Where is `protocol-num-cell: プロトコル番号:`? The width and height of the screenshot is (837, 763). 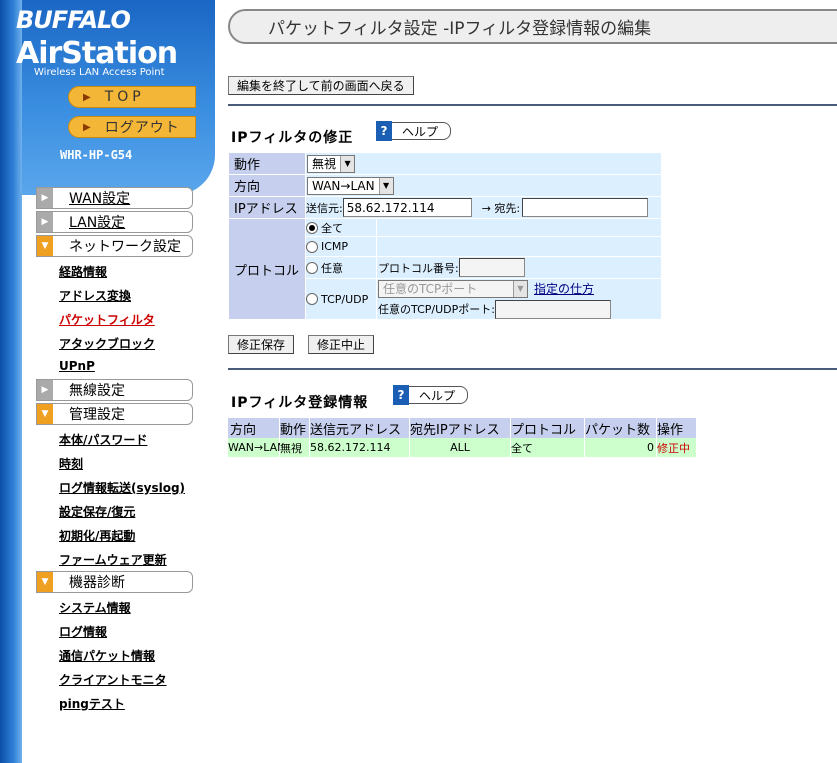 protocol-num-cell: プロトコル番号: is located at coordinates (519, 267).